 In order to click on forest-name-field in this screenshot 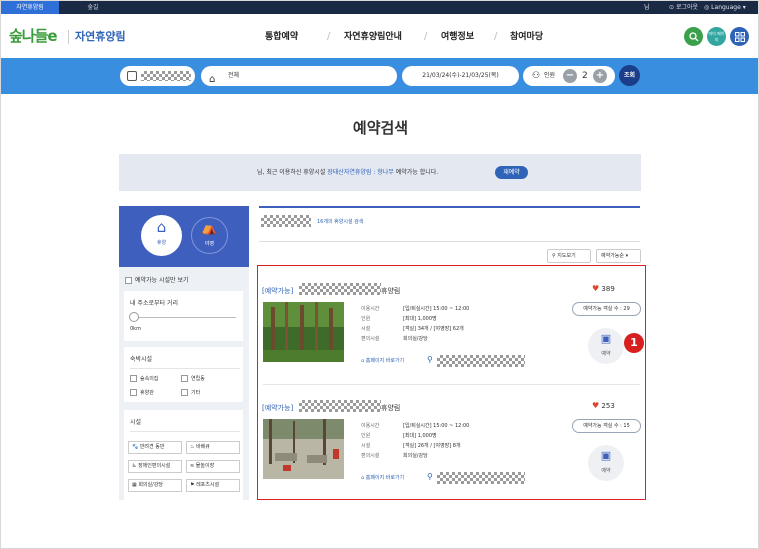, I will do `click(157, 76)`.